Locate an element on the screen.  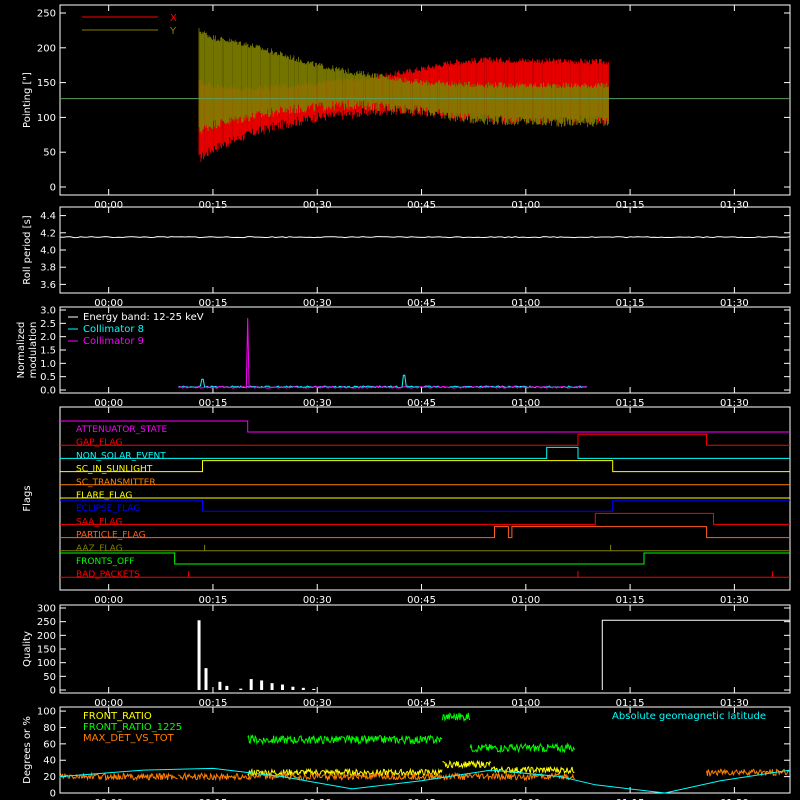
flag-label: SAA_FLAG is located at coordinates (99, 522).